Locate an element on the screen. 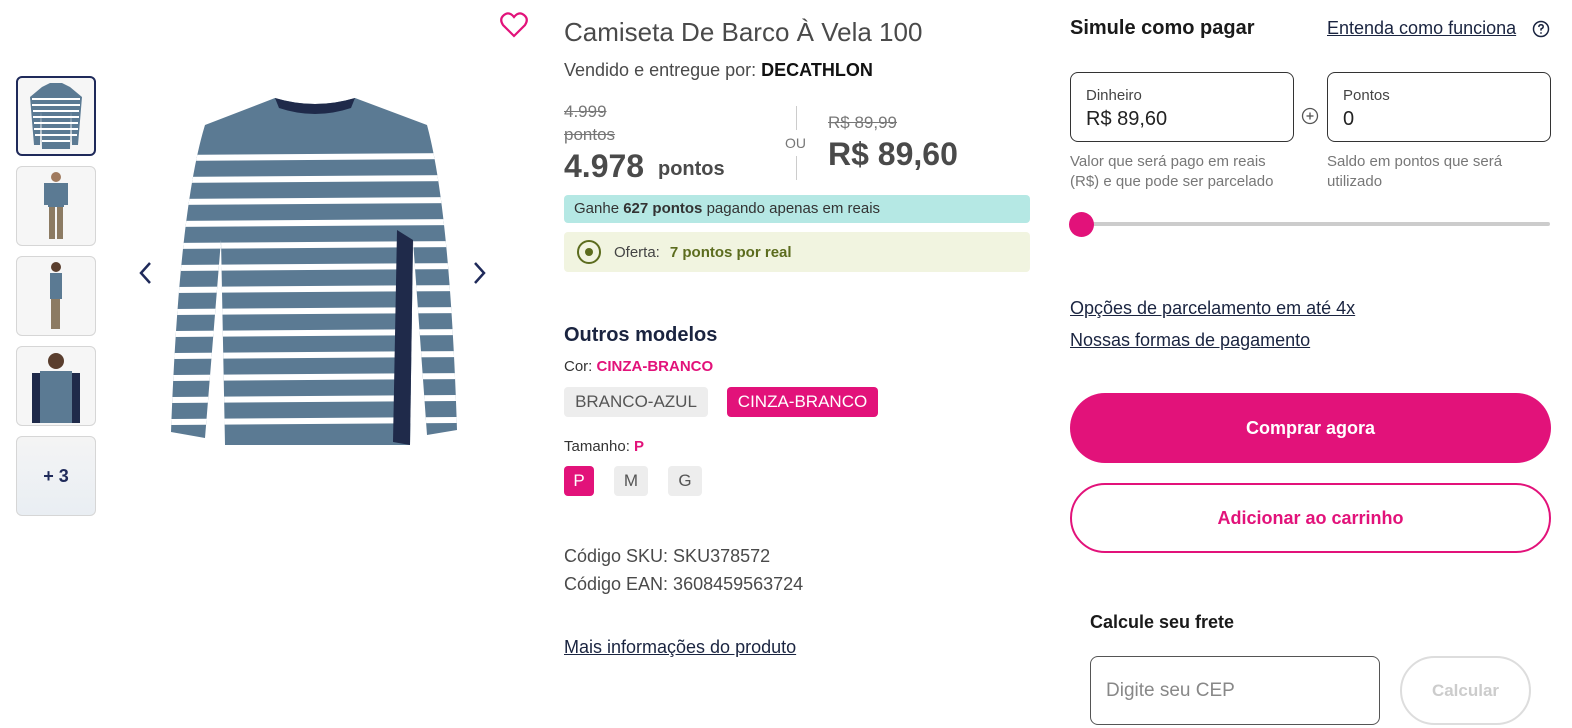  favorite-button is located at coordinates (514, 26).